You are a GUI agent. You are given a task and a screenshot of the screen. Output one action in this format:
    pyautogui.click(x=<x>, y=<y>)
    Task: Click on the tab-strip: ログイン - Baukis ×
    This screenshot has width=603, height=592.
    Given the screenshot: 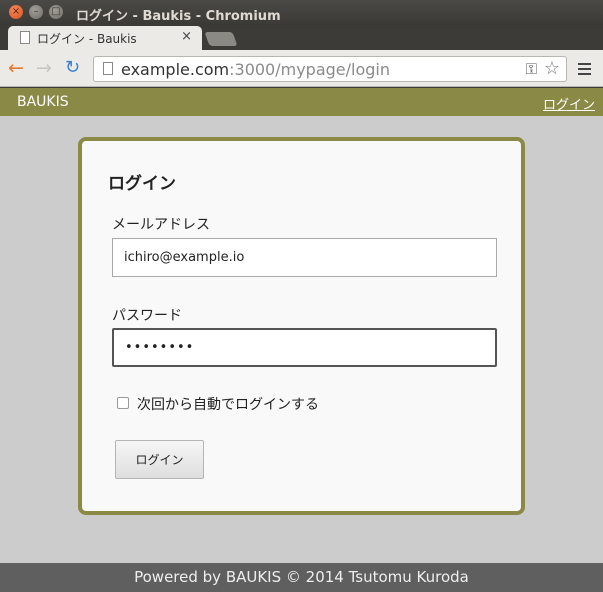 What is the action you would take?
    pyautogui.click(x=301, y=38)
    